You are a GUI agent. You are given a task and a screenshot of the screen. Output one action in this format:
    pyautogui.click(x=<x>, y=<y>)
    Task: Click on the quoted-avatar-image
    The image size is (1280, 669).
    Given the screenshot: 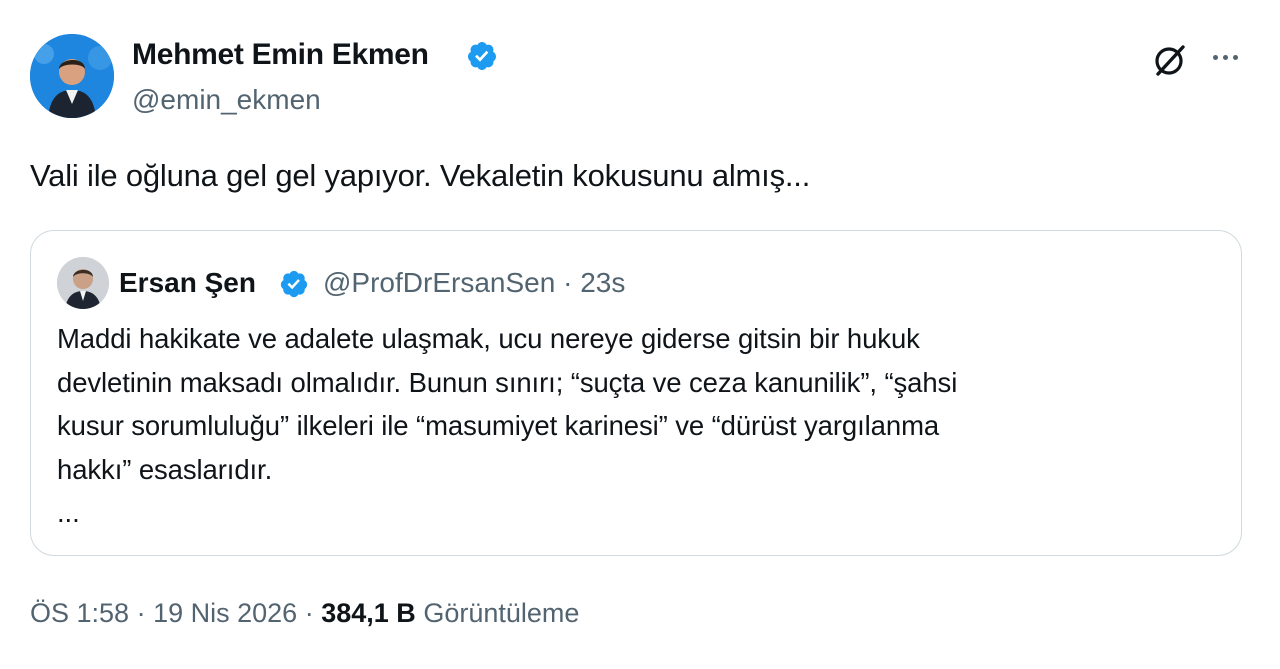 What is the action you would take?
    pyautogui.click(x=83, y=283)
    